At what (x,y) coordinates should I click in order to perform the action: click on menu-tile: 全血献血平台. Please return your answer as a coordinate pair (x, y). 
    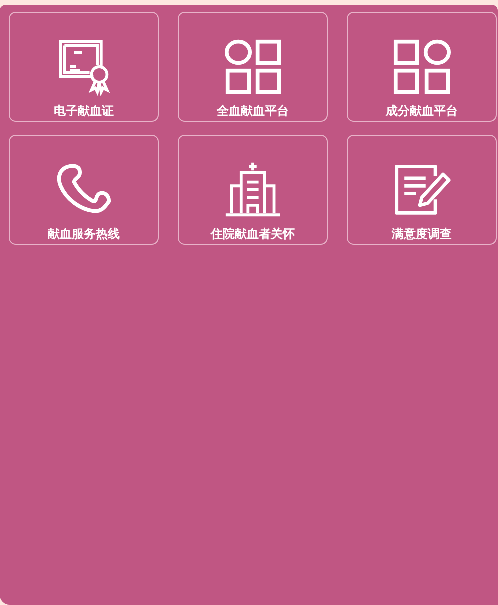
    Looking at the image, I should click on (253, 67).